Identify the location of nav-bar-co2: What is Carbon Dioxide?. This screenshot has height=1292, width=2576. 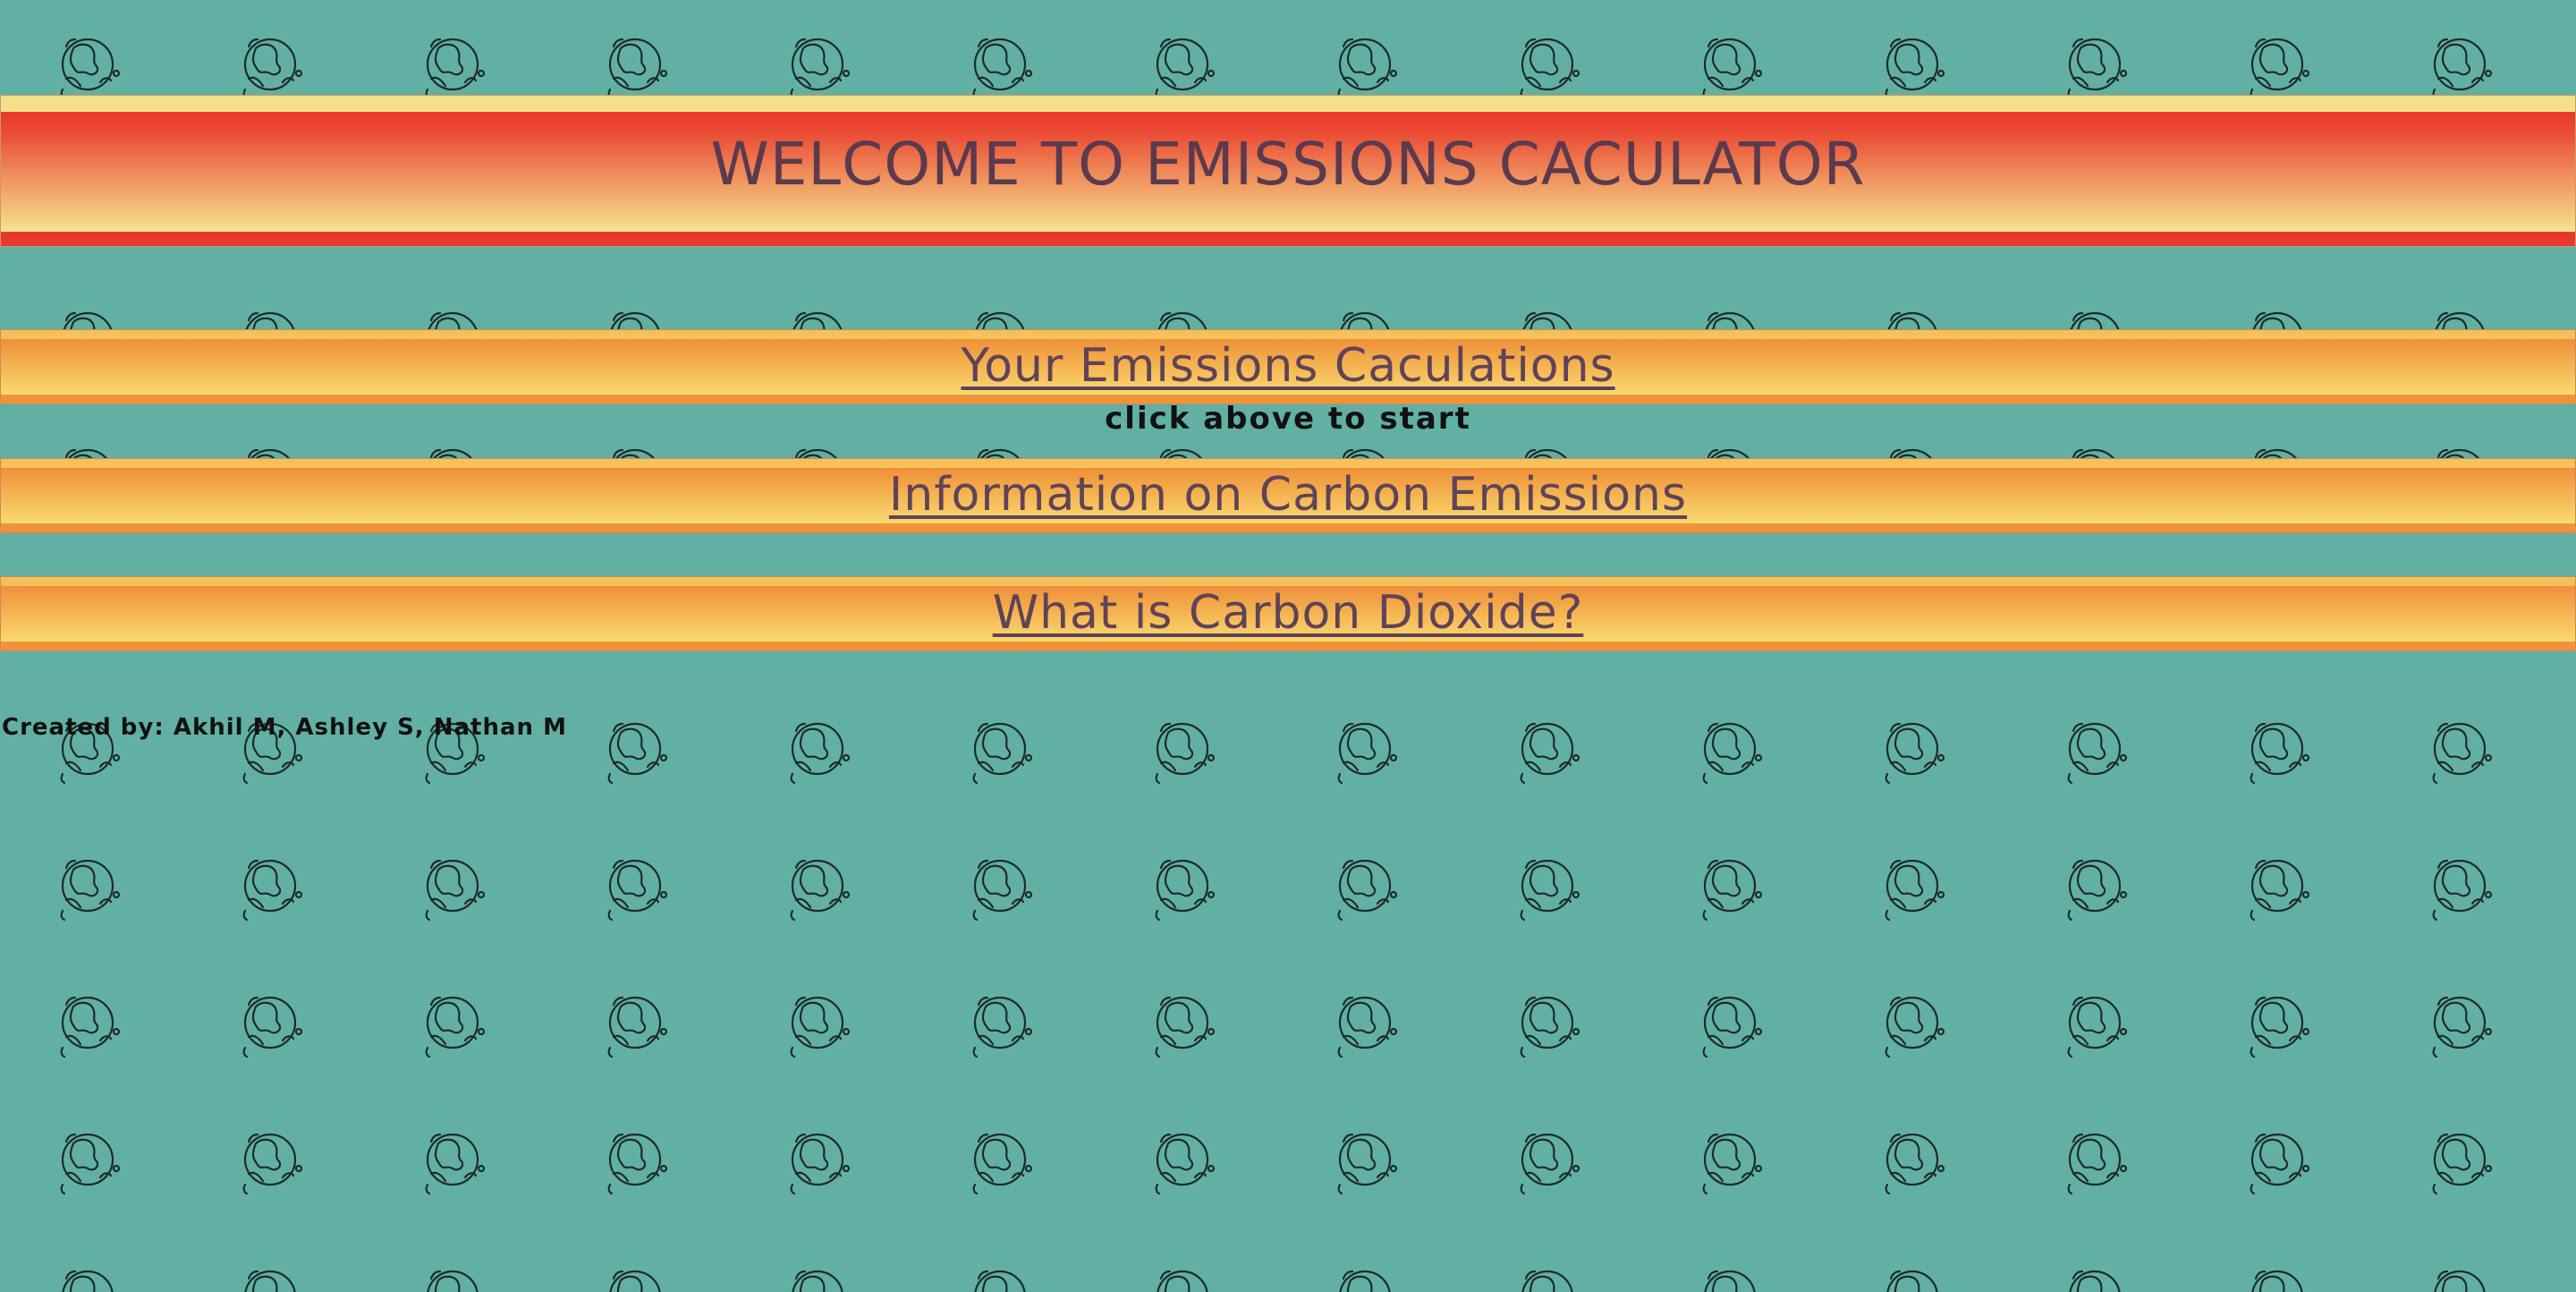
(1288, 614).